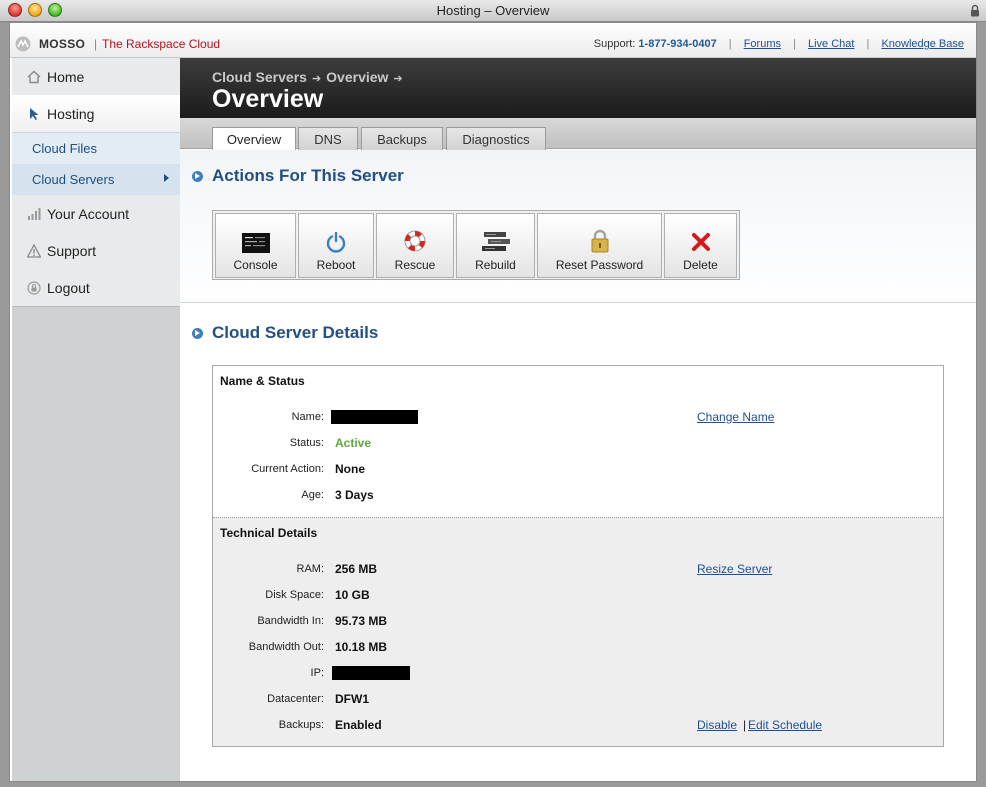 This screenshot has height=787, width=986. What do you see at coordinates (734, 569) in the screenshot?
I see `resize-server-link: Resize Server` at bounding box center [734, 569].